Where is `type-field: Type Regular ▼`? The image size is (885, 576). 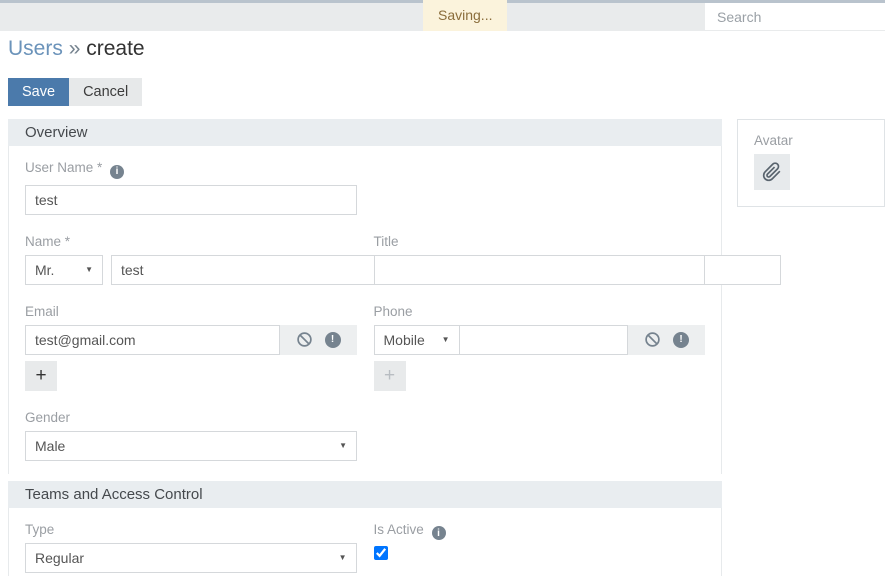
type-field: Type Regular ▼ is located at coordinates (191, 547).